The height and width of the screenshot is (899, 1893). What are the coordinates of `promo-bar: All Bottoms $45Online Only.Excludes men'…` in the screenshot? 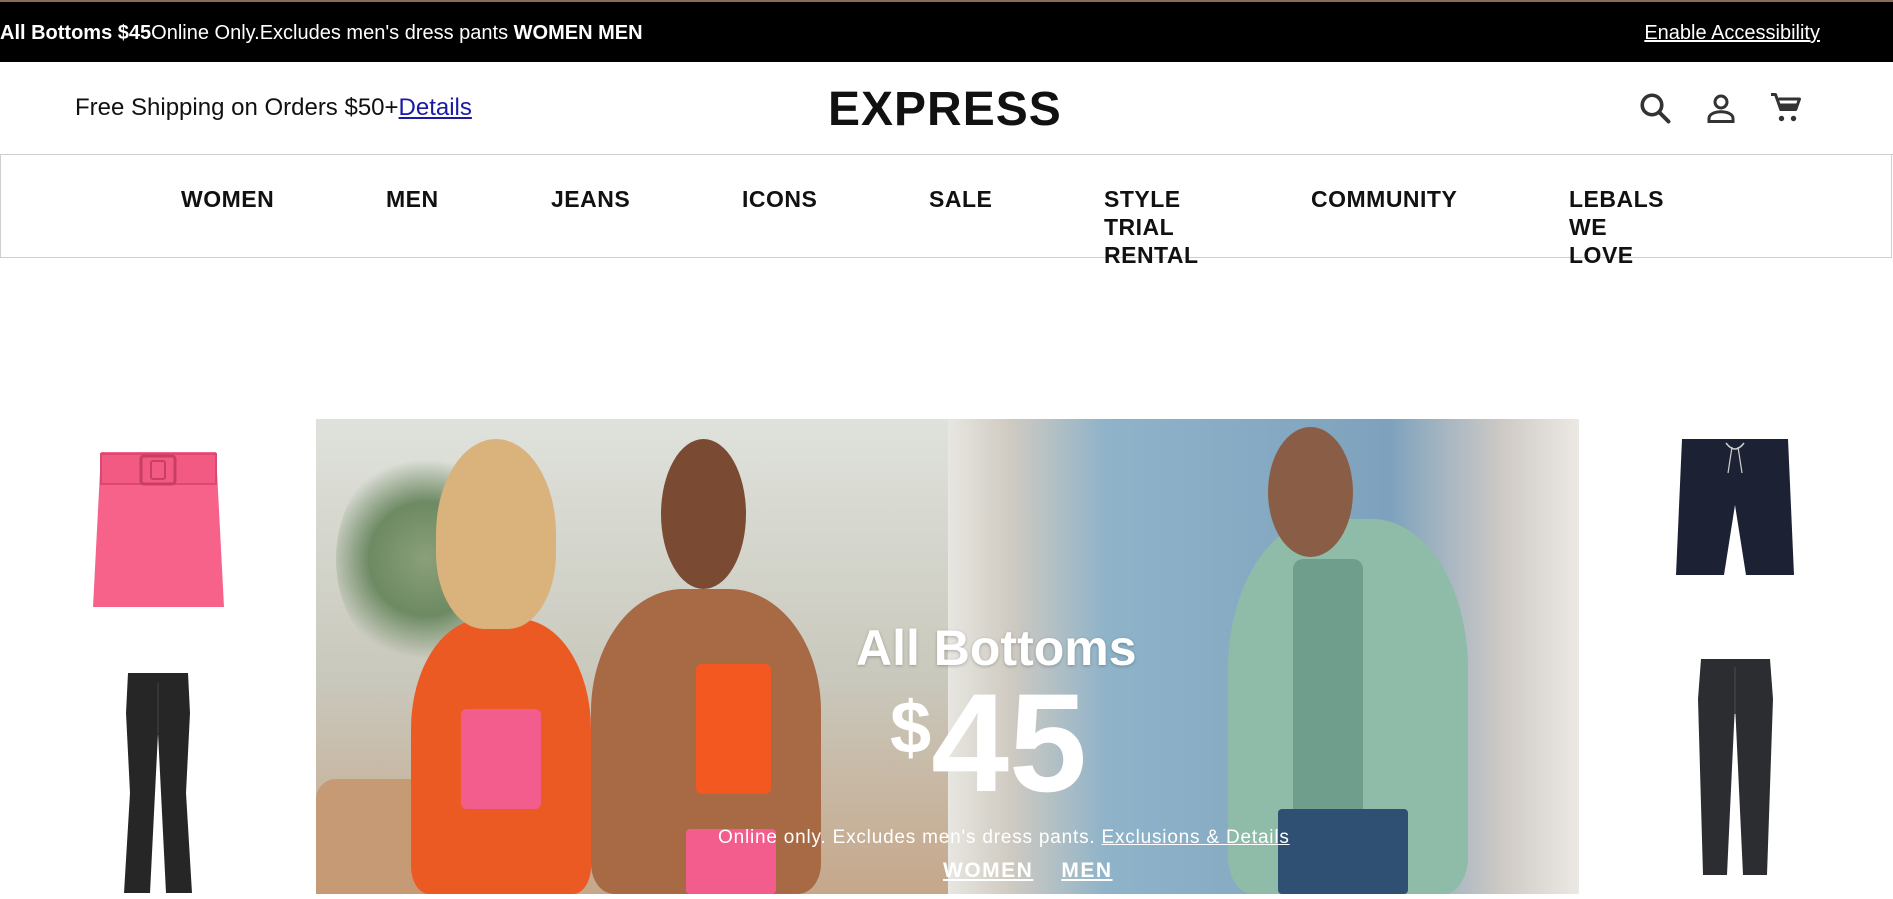 It's located at (946, 31).